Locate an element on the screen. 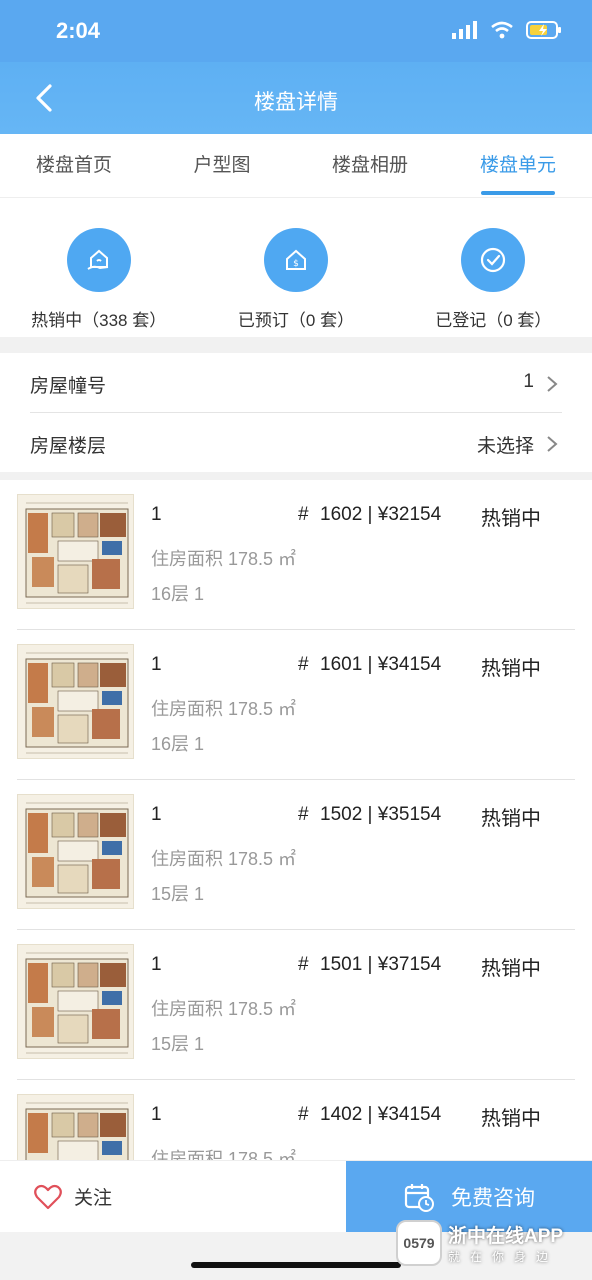 This screenshot has height=1280, width=592. filter-building: 房屋幢号 1 is located at coordinates (296, 383).